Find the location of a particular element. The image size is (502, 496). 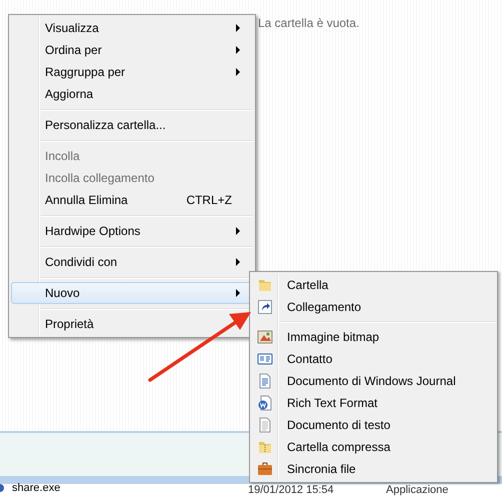

image-icon is located at coordinates (265, 337).